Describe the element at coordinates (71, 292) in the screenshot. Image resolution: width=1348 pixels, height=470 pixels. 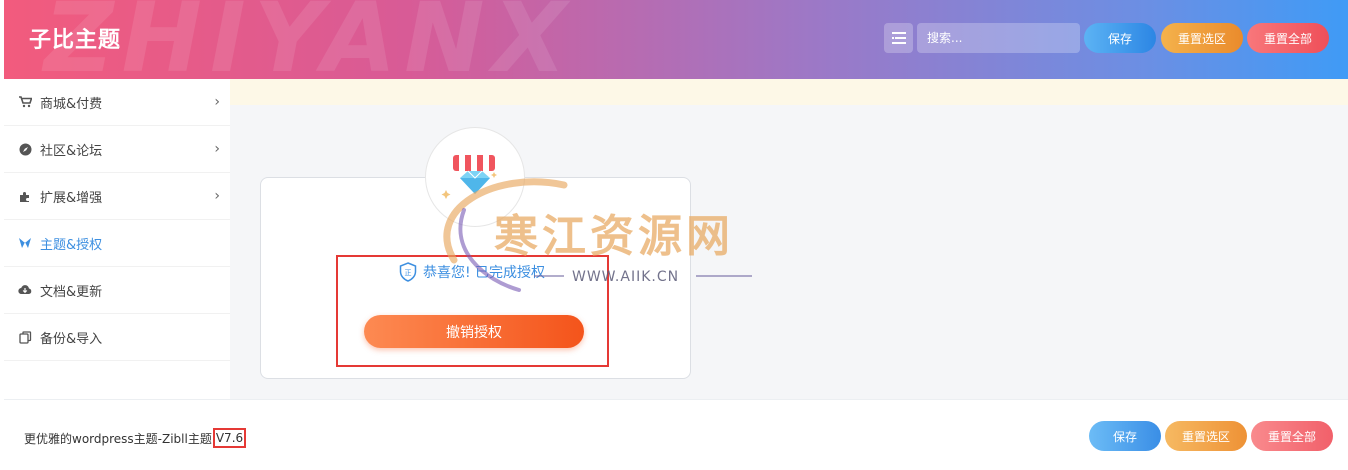
I see `sidebar-item-label: 文档&更新` at that location.